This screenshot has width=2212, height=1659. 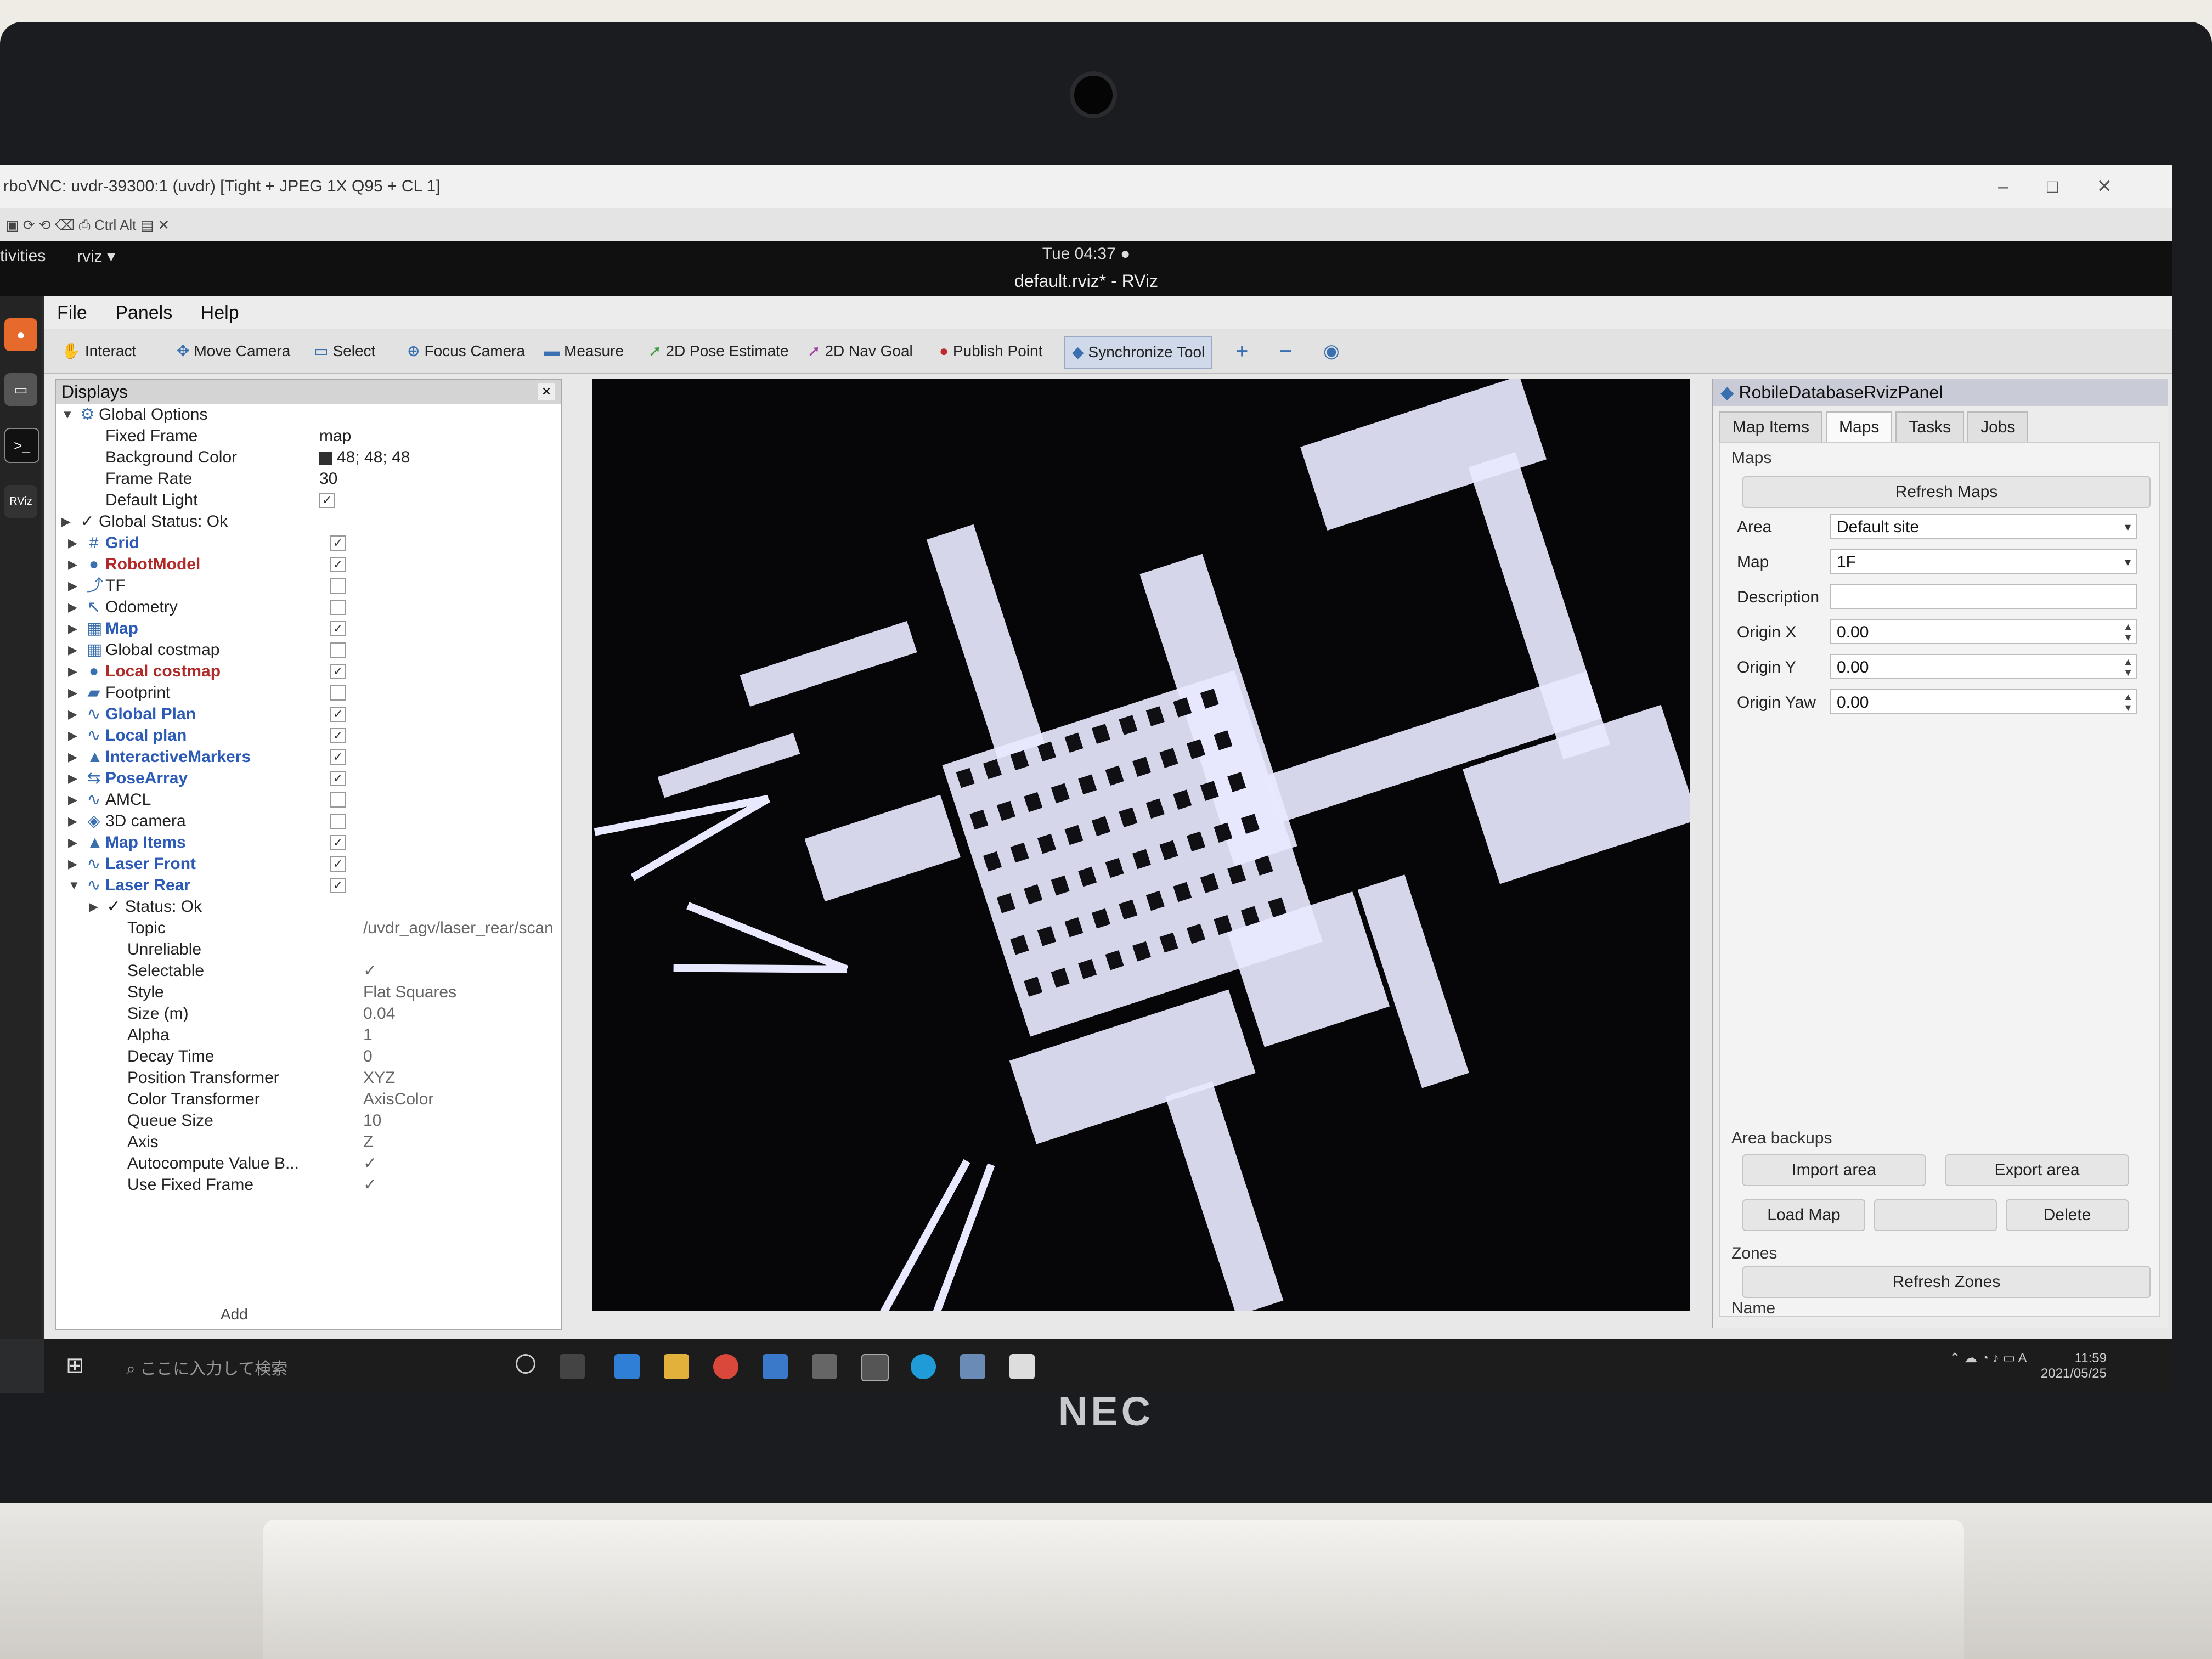 What do you see at coordinates (459, 928) in the screenshot?
I see `laser-property-value: /uvdr_agv/laser_rear/scan` at bounding box center [459, 928].